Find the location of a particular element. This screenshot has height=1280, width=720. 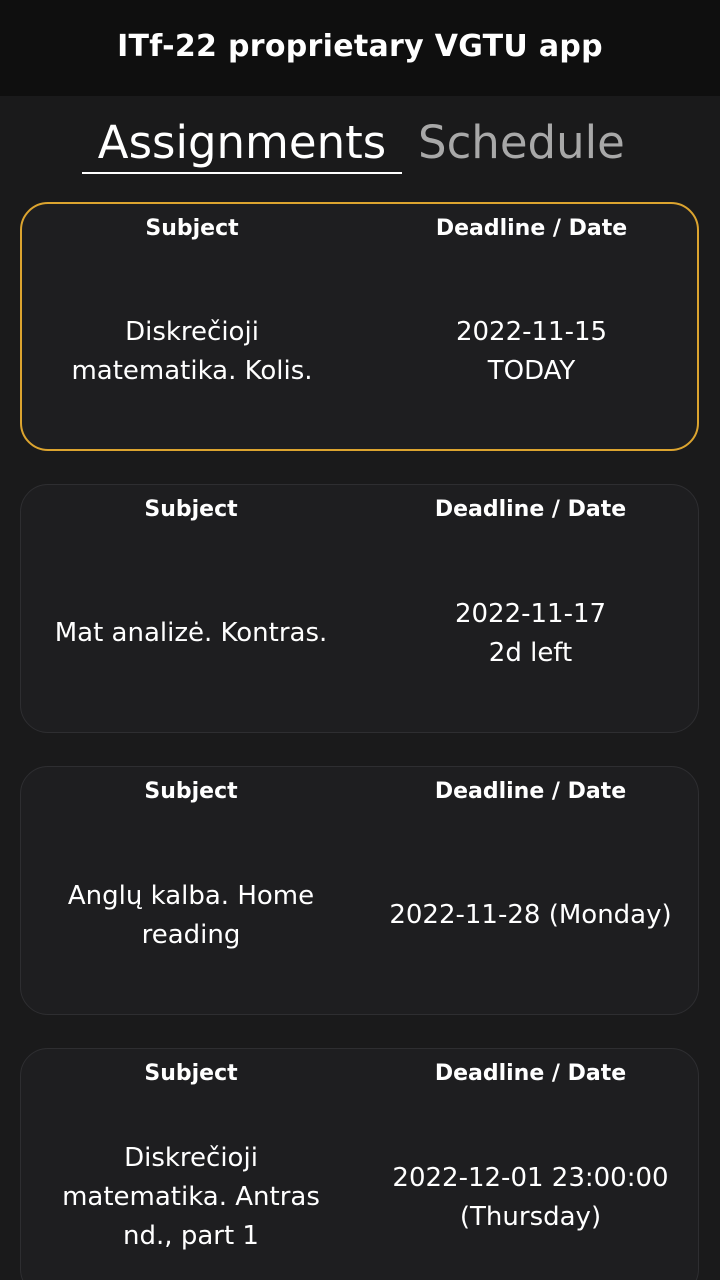

subject-text: Mat analizė. Kontras. is located at coordinates (191, 633).